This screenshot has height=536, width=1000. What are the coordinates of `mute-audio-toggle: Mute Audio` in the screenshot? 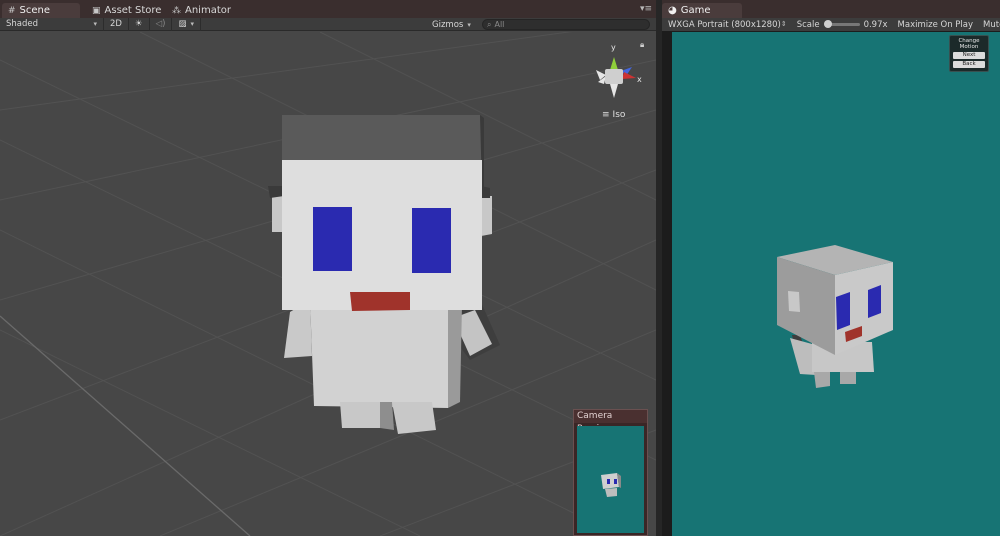 It's located at (986, 25).